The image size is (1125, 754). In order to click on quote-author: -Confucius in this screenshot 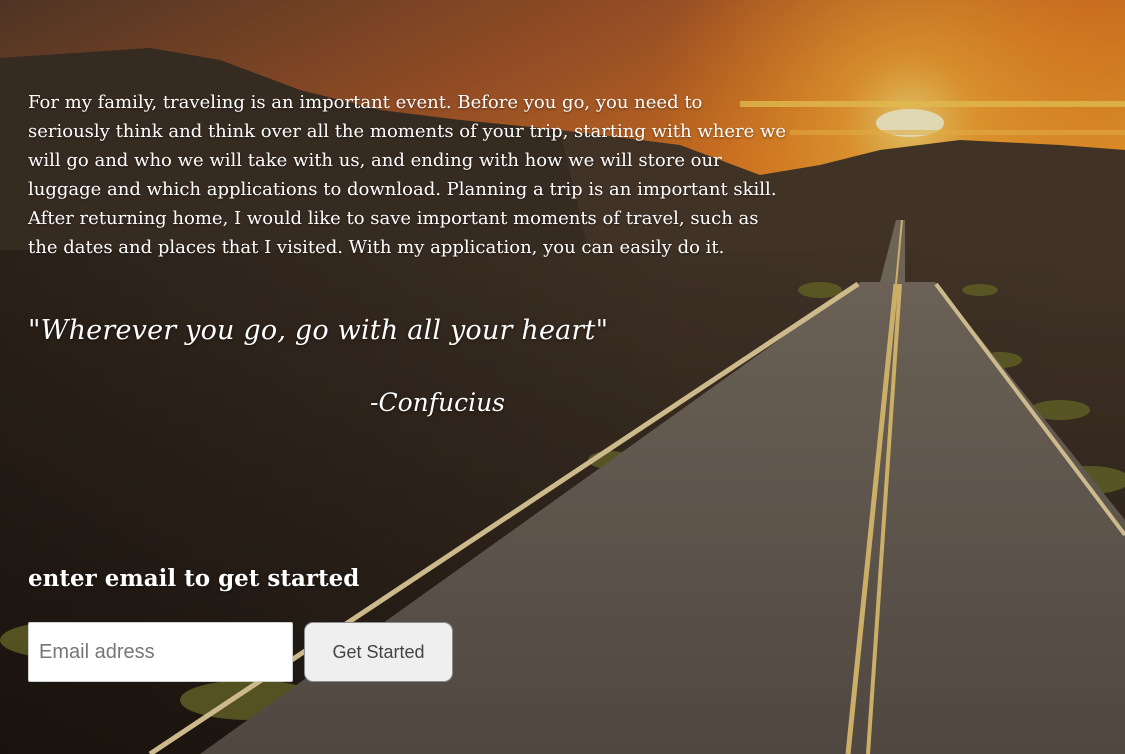, I will do `click(438, 402)`.